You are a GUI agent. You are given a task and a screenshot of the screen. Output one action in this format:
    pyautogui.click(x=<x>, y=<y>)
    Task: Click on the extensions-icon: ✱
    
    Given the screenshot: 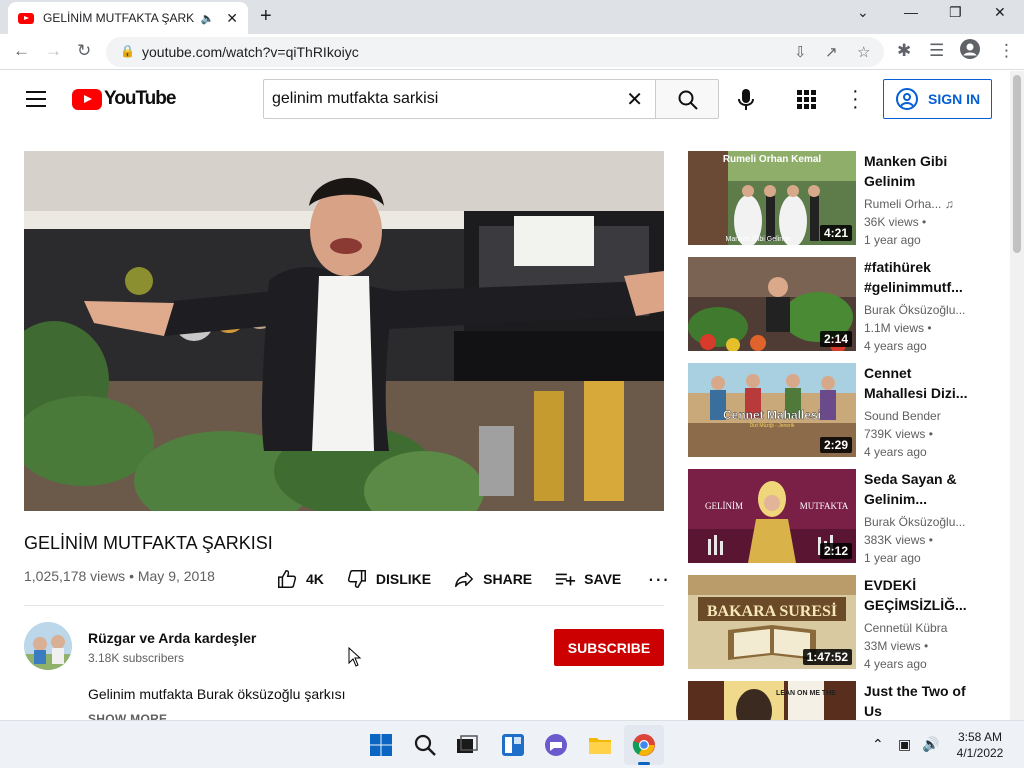 What is the action you would take?
    pyautogui.click(x=904, y=51)
    